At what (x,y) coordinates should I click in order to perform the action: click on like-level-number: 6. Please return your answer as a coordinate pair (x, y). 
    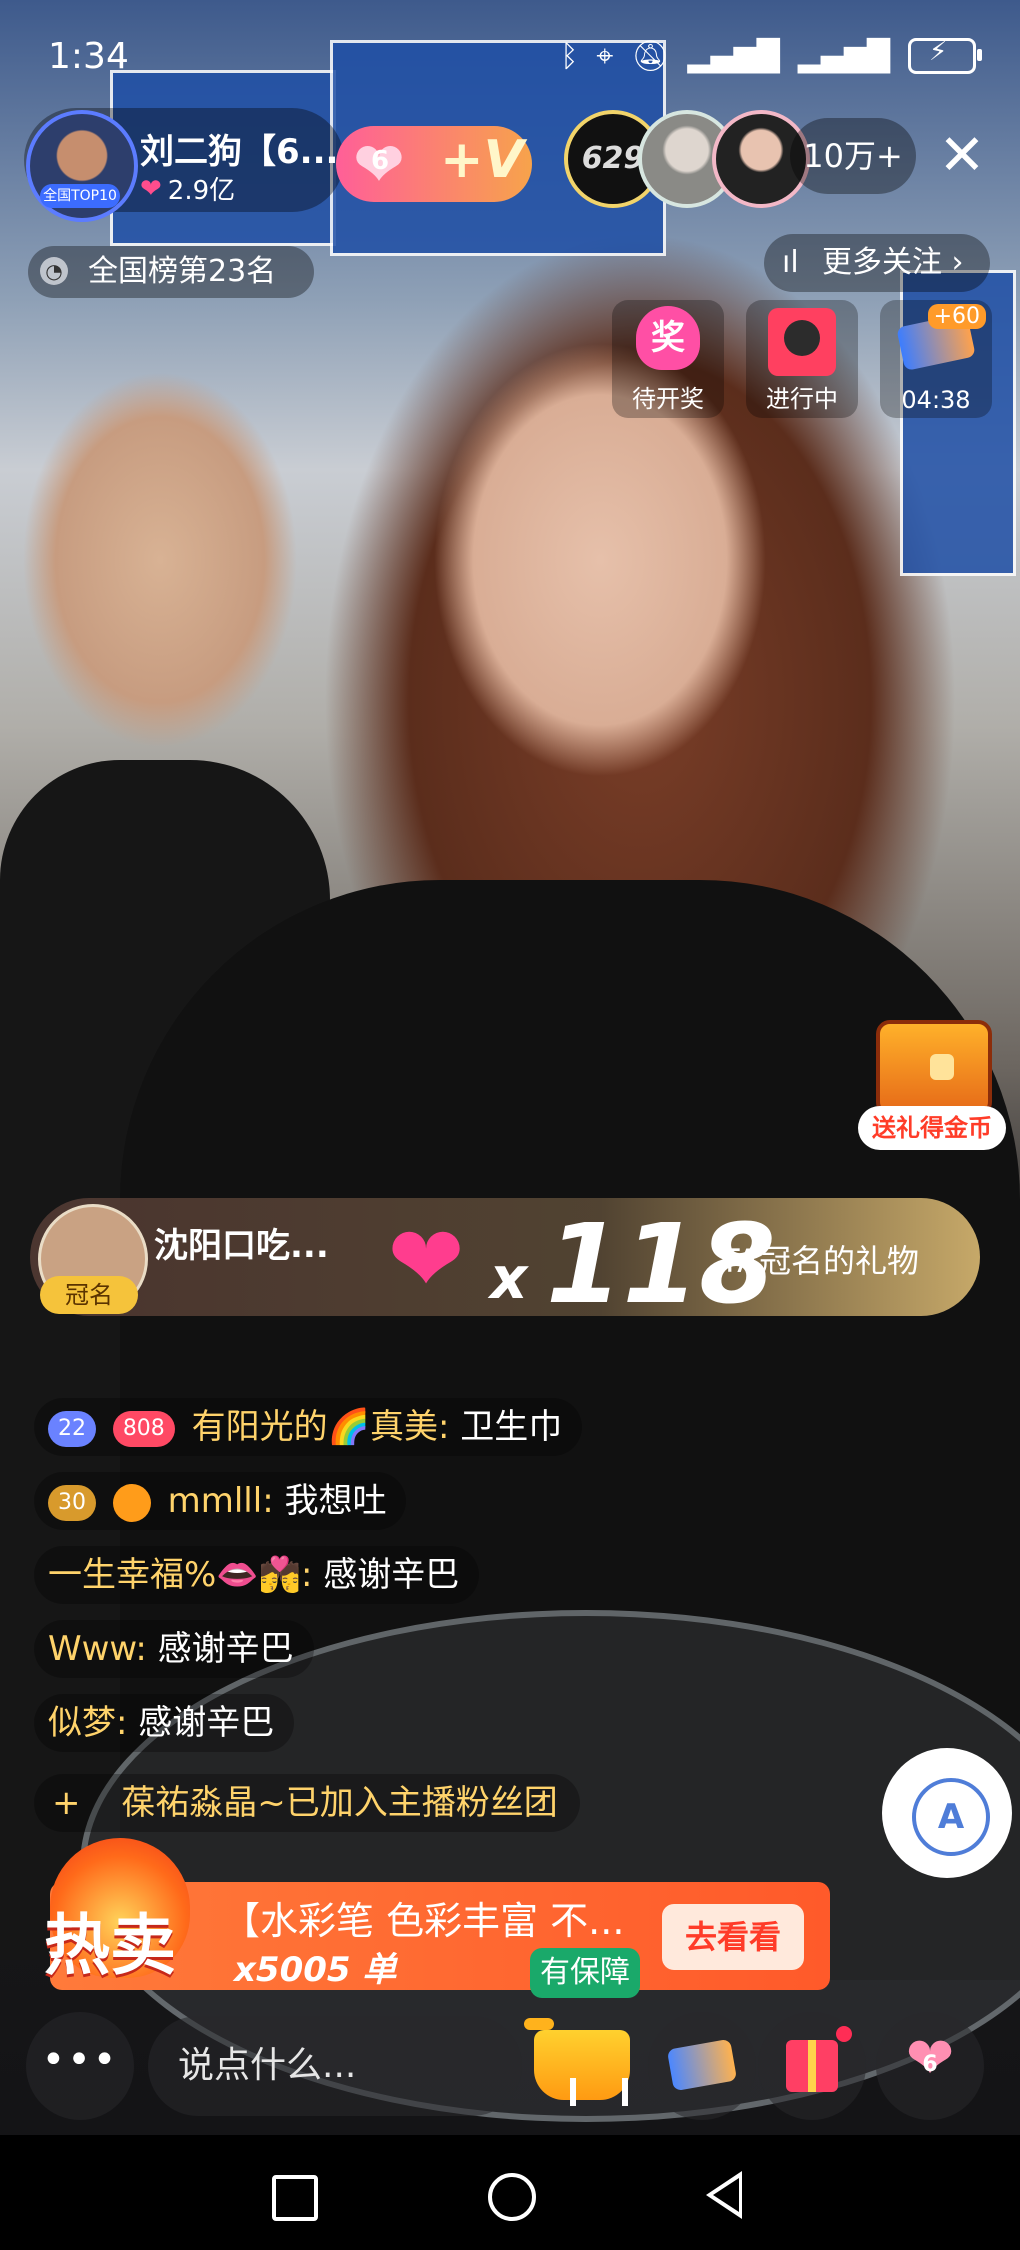
    Looking at the image, I should click on (930, 2064).